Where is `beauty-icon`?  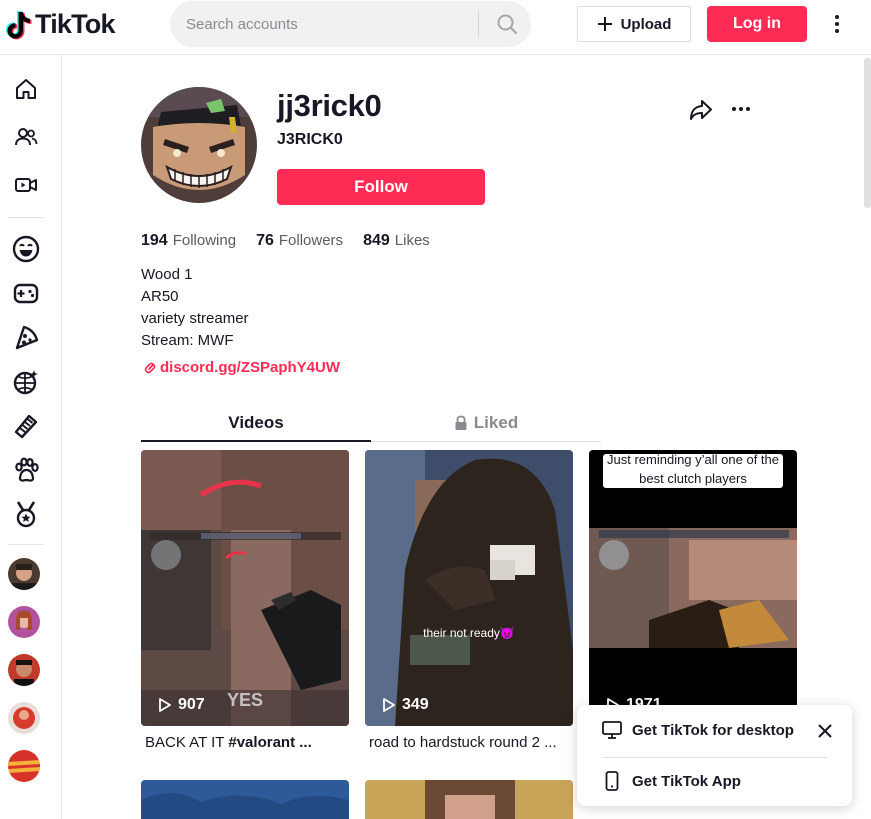
beauty-icon is located at coordinates (26, 426).